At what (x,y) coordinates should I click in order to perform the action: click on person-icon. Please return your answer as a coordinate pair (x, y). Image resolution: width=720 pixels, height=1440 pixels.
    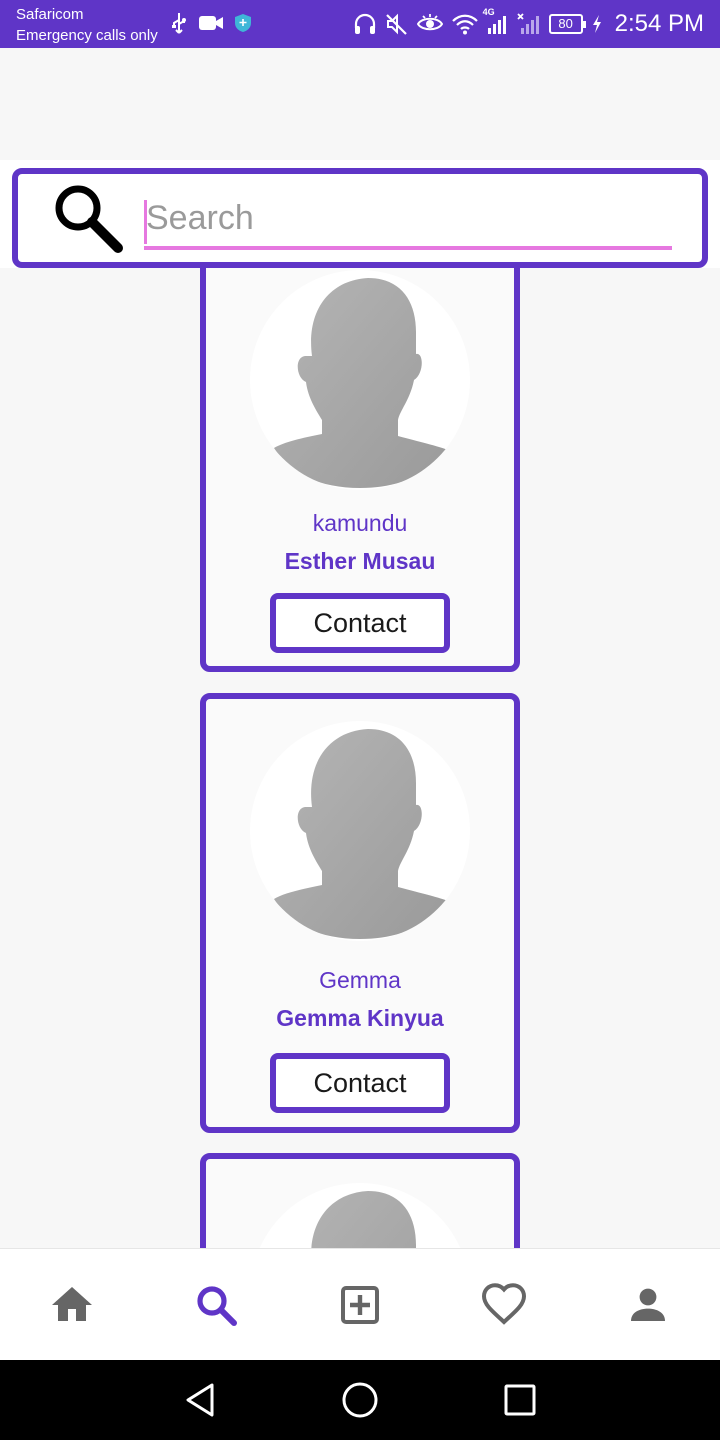
    Looking at the image, I should click on (648, 1304).